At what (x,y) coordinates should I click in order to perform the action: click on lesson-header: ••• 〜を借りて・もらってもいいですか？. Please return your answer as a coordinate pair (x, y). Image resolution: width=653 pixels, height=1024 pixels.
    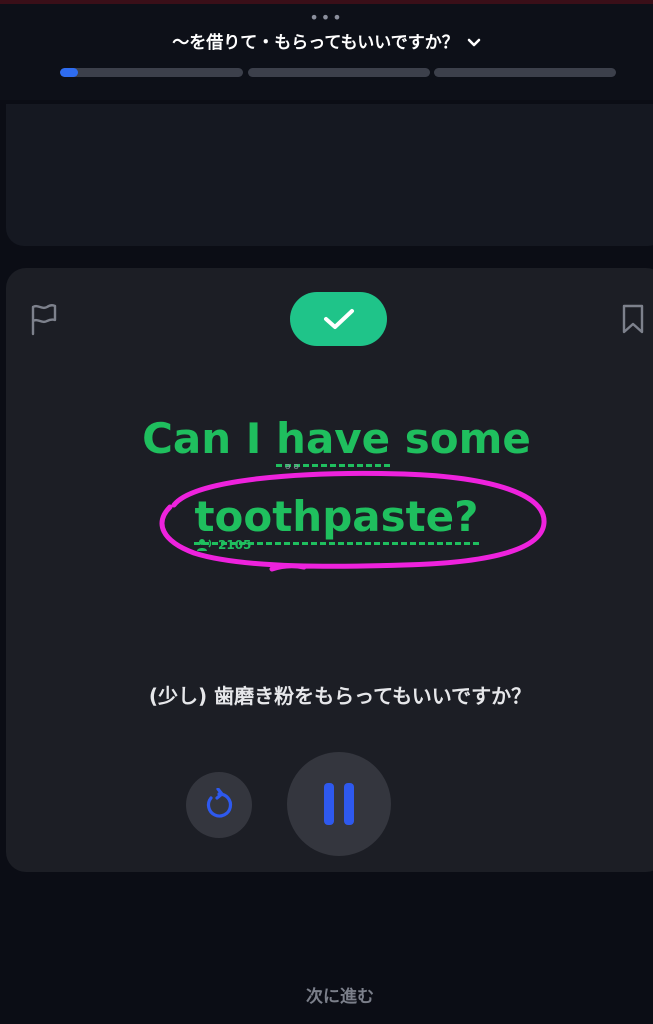
    Looking at the image, I should click on (326, 50).